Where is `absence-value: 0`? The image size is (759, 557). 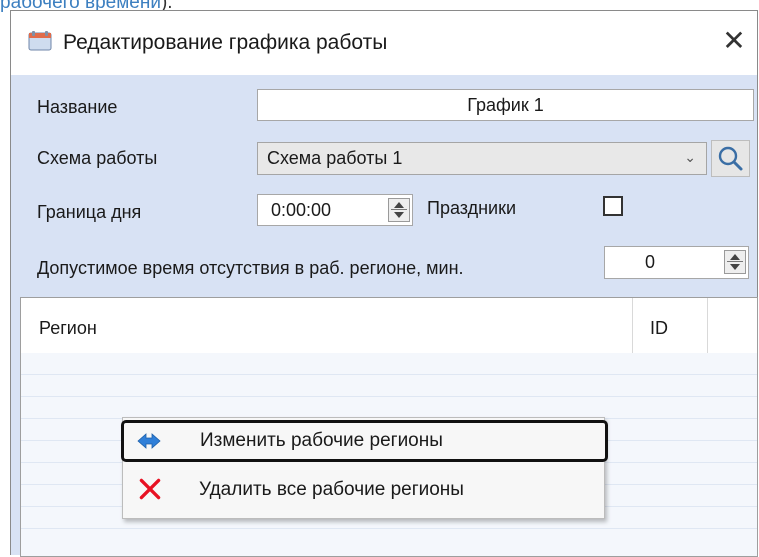 absence-value: 0 is located at coordinates (650, 262).